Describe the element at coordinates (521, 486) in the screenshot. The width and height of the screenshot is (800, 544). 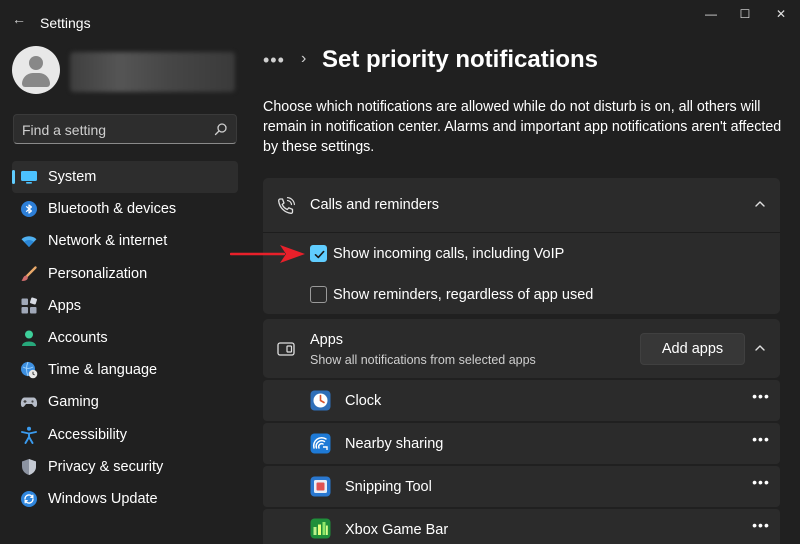
I see `app-row-snipping-tool: Snipping Tool •••` at that location.